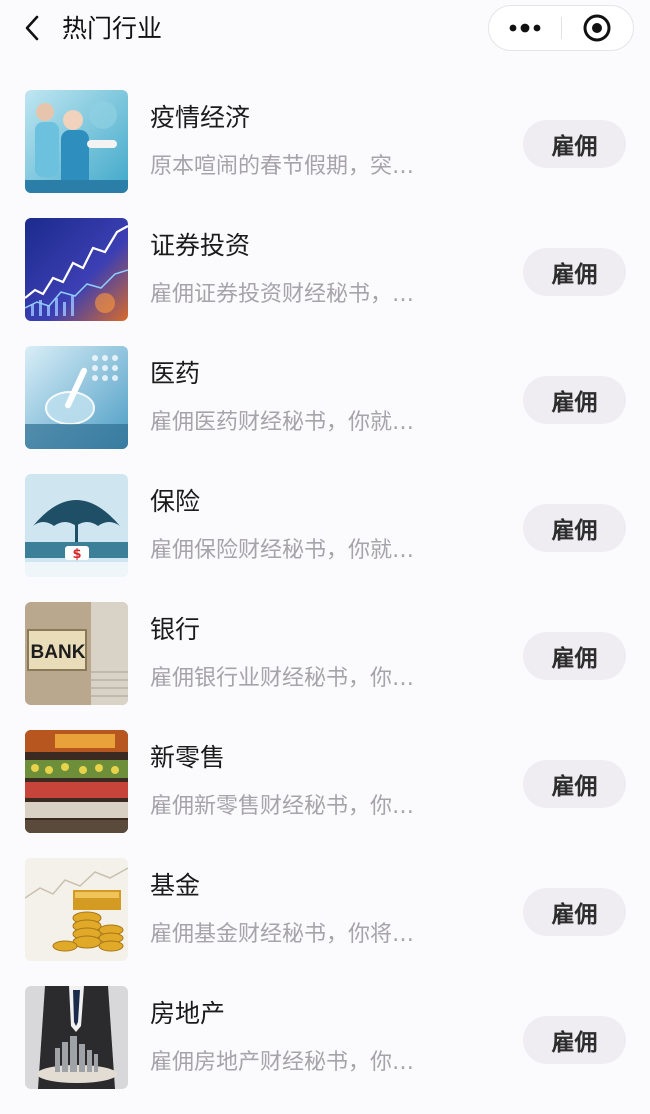 This screenshot has width=650, height=1114. What do you see at coordinates (58, 652) in the screenshot?
I see `bank-sign-text: BANK` at bounding box center [58, 652].